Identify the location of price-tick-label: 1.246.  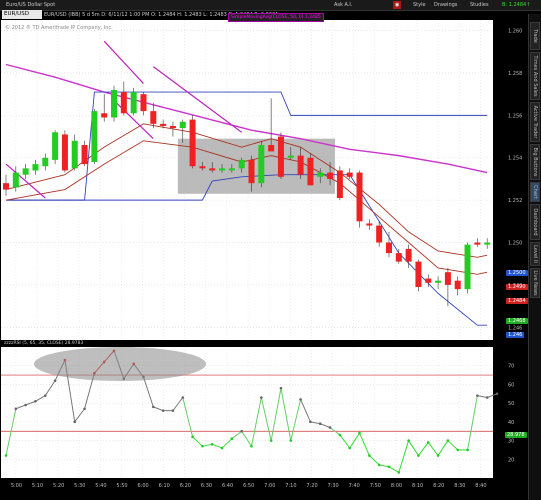
(515, 328).